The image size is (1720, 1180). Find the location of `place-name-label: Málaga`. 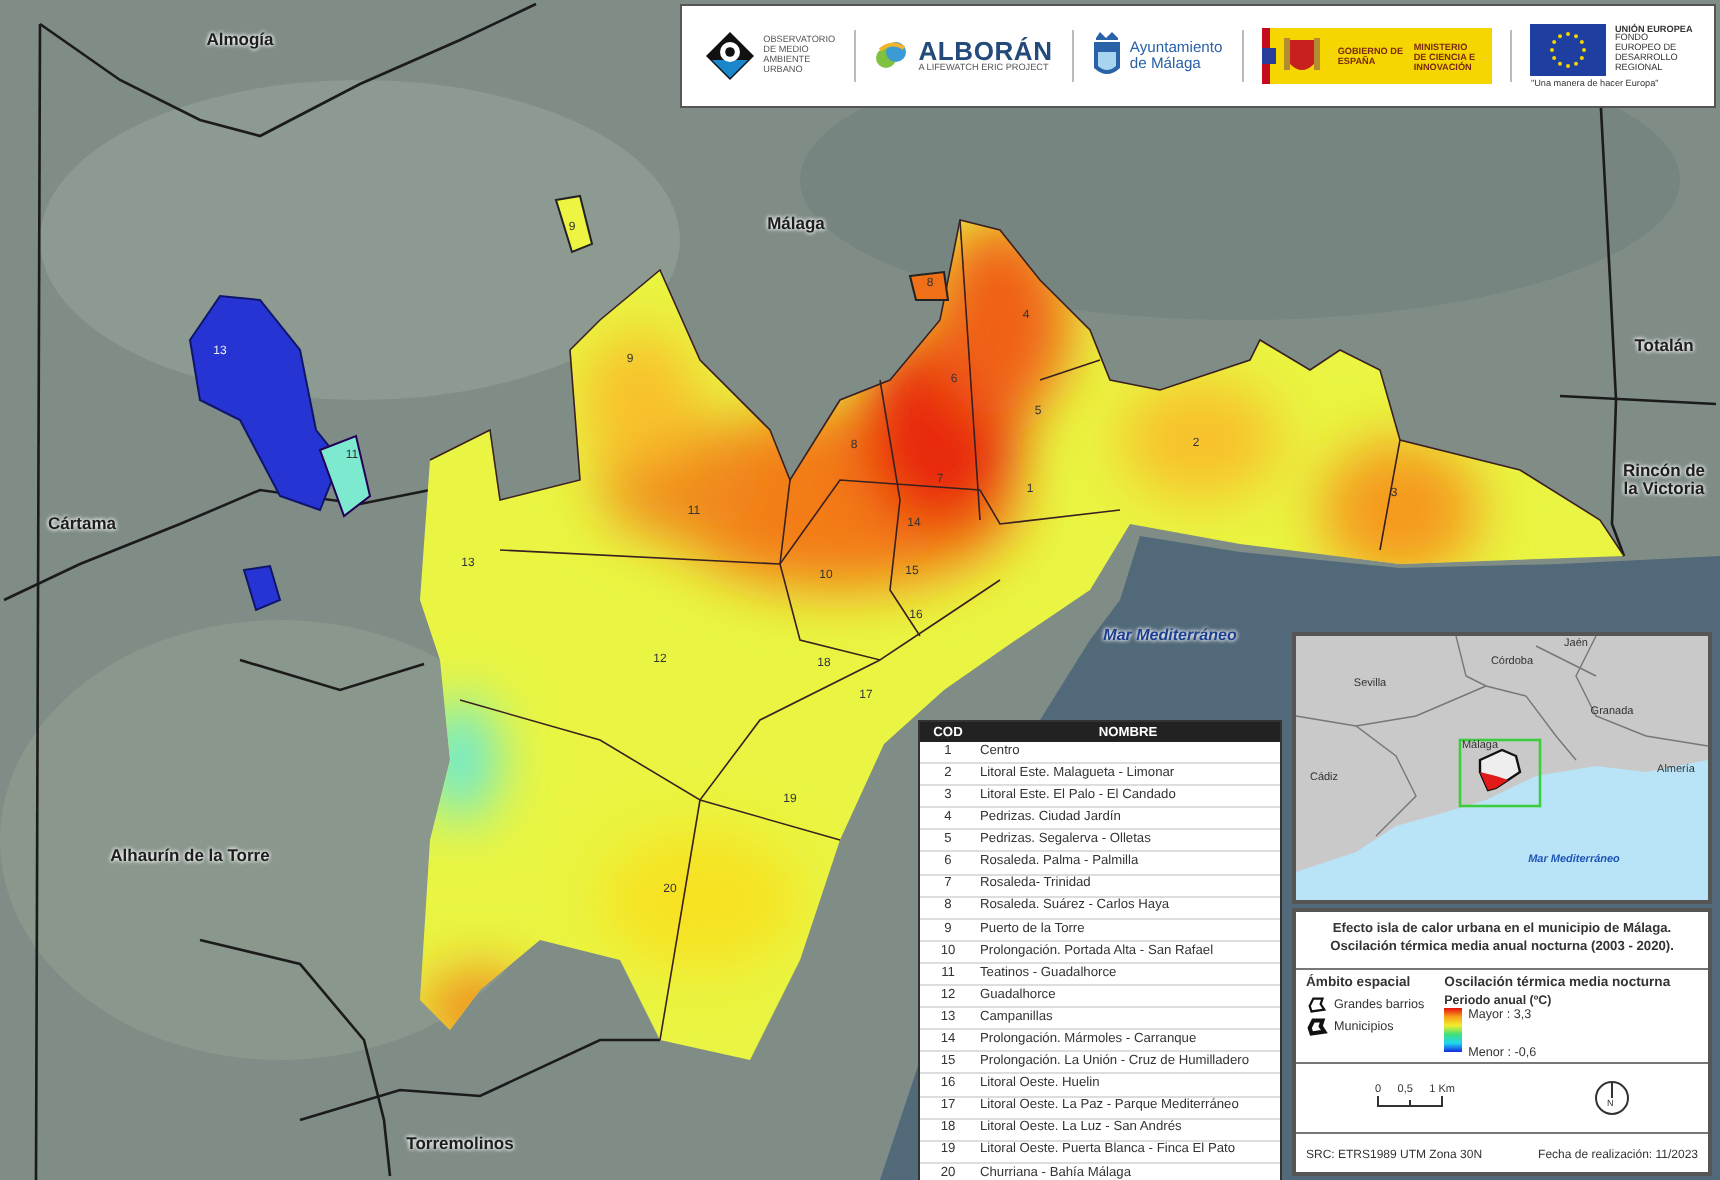

place-name-label: Málaga is located at coordinates (796, 224).